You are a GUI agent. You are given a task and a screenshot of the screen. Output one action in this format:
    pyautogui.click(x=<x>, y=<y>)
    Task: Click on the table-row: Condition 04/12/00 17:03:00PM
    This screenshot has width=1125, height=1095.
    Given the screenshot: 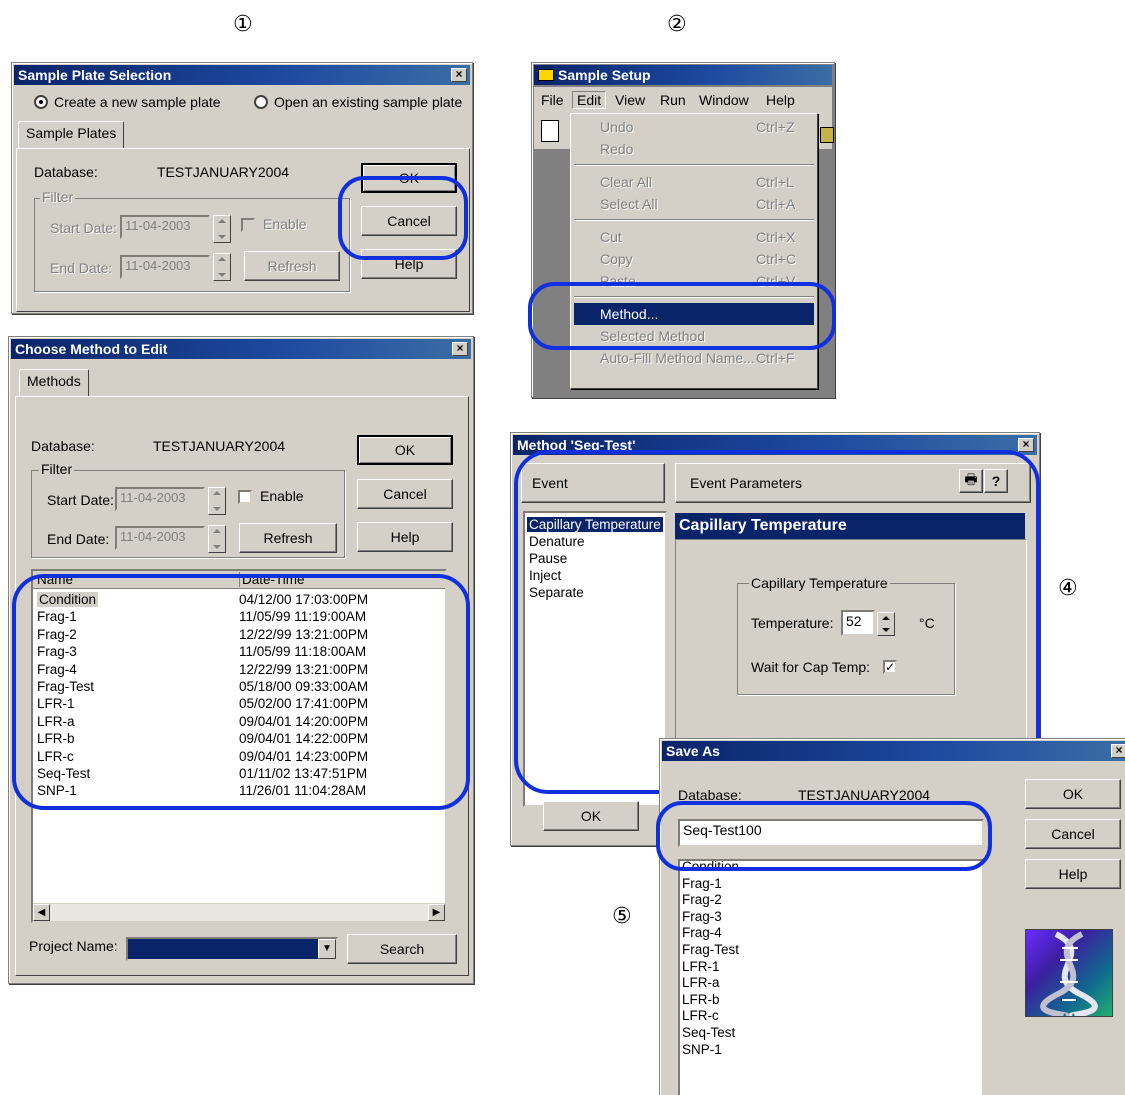 What is the action you would take?
    pyautogui.click(x=239, y=600)
    